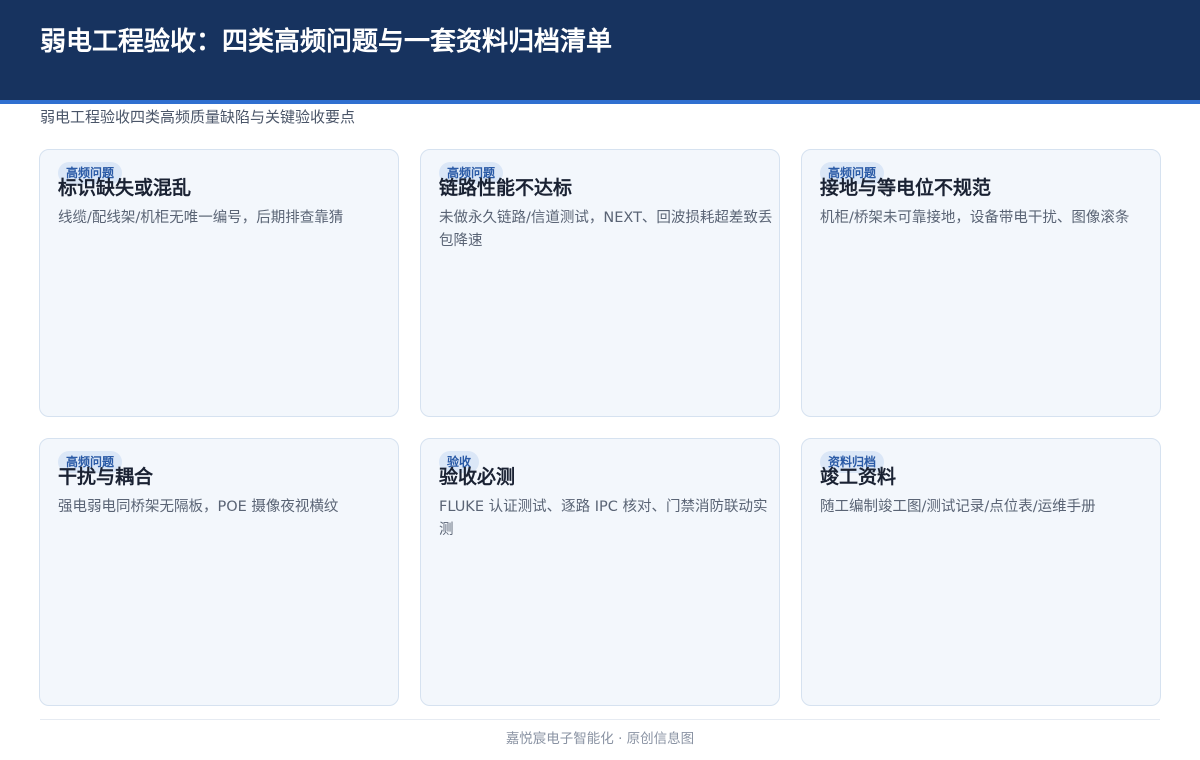 This screenshot has width=1200, height=760. Describe the element at coordinates (219, 283) in the screenshot. I see `card-labeling-issue: 高频问题 标识缺失或混乱 线缆/配线架/机柜无唯一编号，后期排查靠猜` at that location.